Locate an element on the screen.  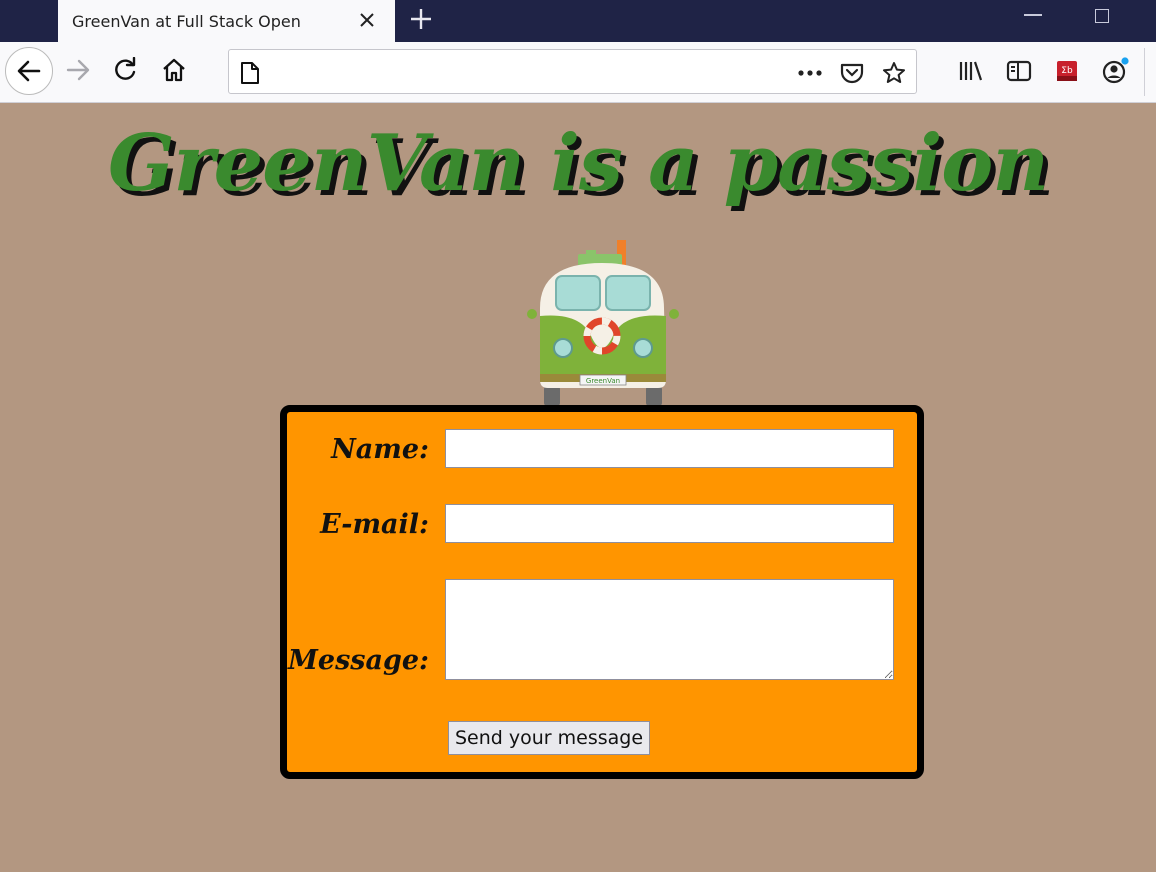
home-icon is located at coordinates (174, 70).